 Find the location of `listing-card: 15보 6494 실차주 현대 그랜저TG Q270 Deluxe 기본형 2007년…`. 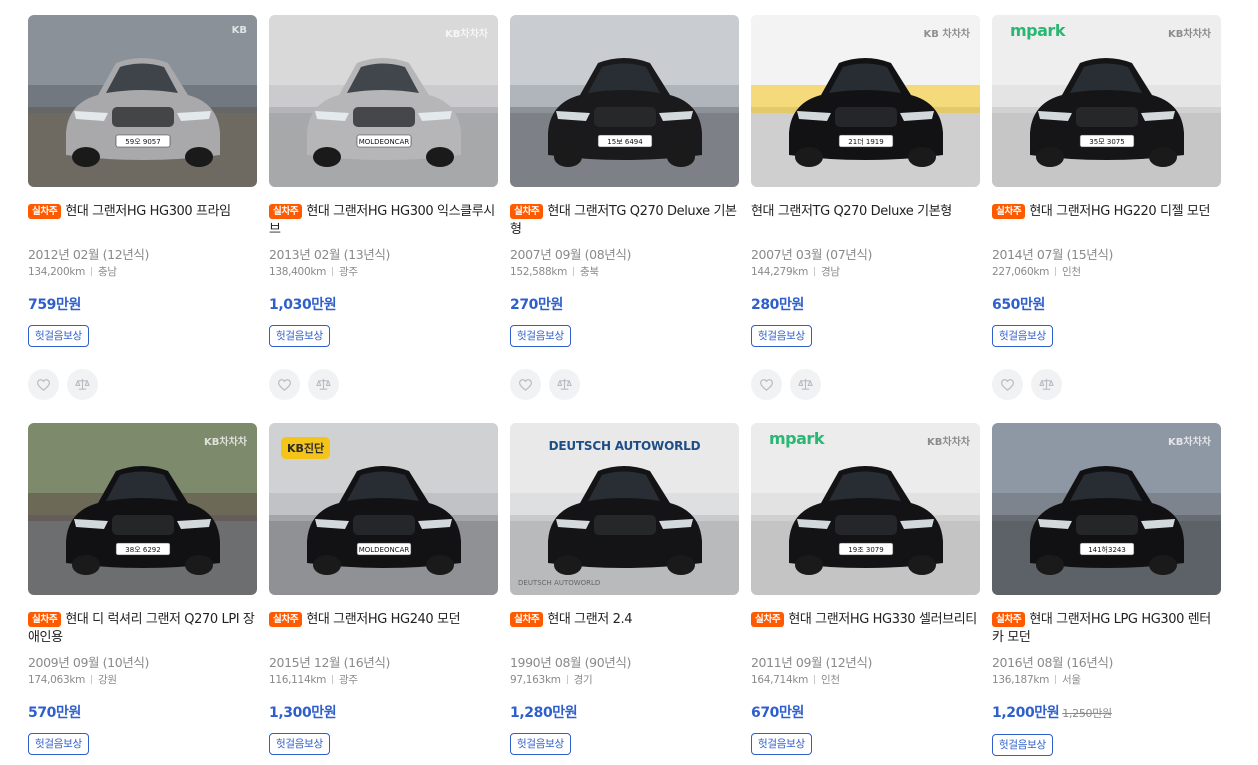

listing-card: 15보 6494 실차주 현대 그랜저TG Q270 Deluxe 기본형 2007년… is located at coordinates (624, 207).